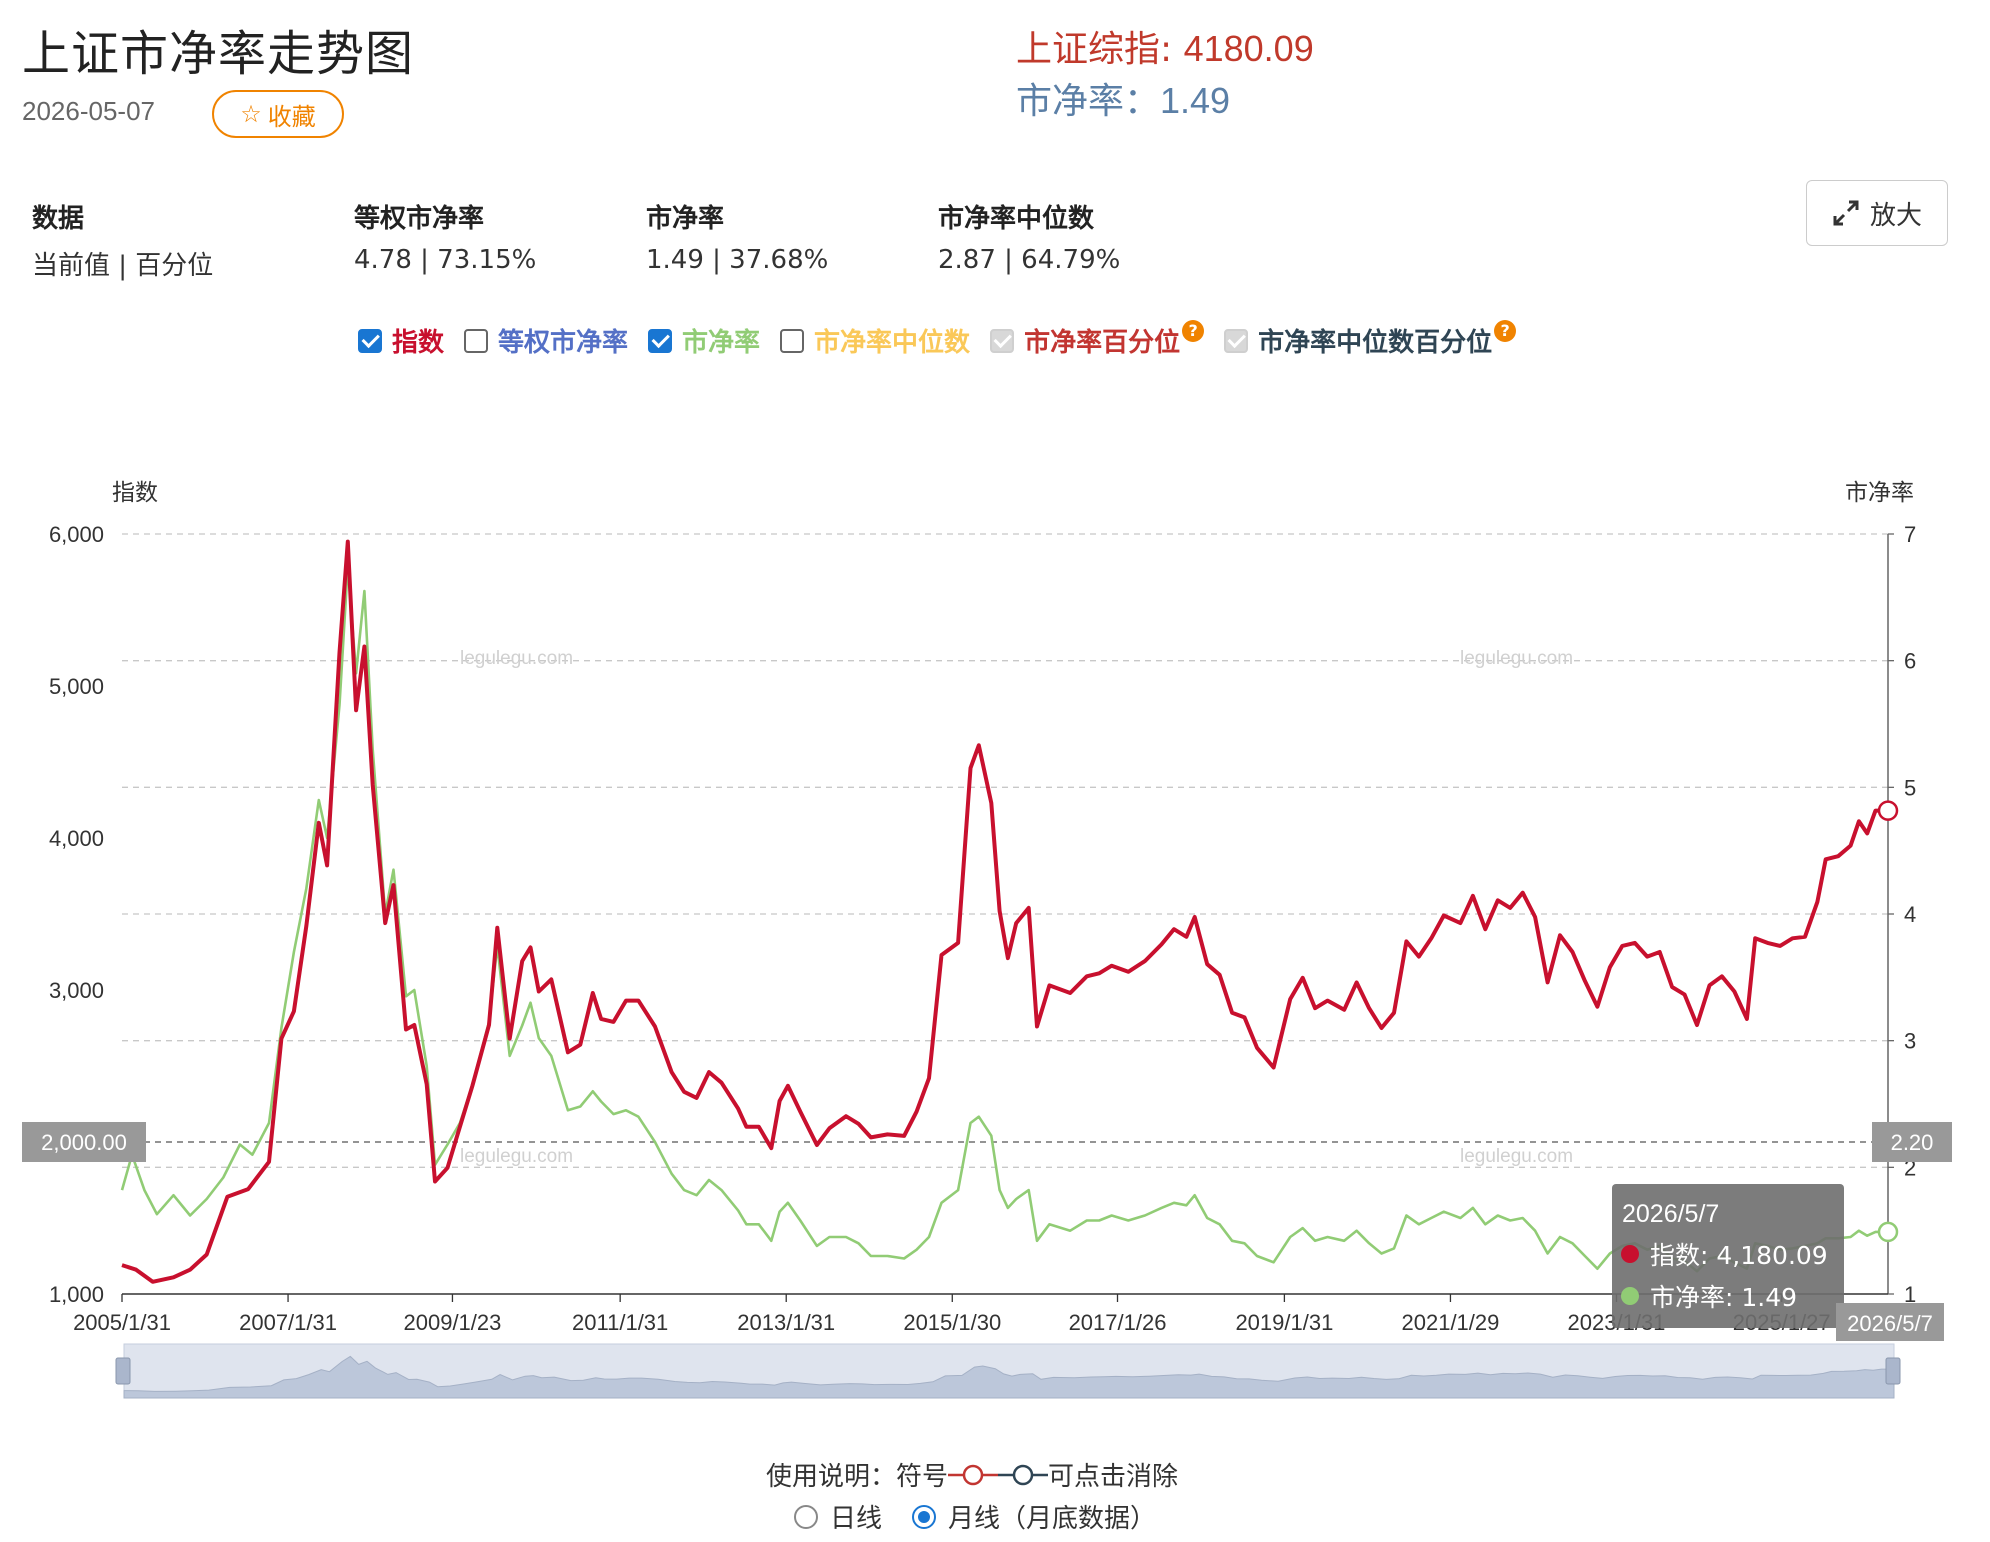 The width and height of the screenshot is (1990, 1542). Describe the element at coordinates (1910, 914) in the screenshot. I see `right-tick-label: 4` at that location.